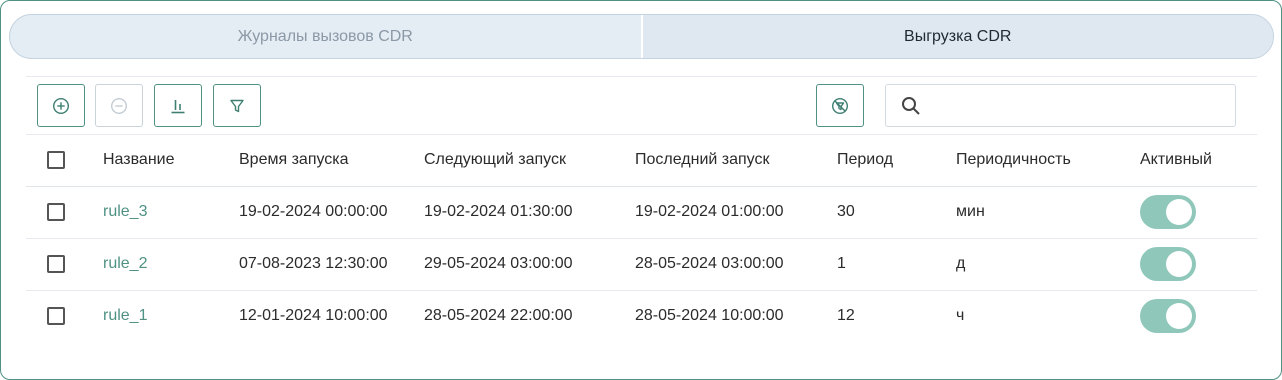 This screenshot has height=380, width=1282. Describe the element at coordinates (1048, 212) in the screenshot. I see `frequency-cell: мин` at that location.